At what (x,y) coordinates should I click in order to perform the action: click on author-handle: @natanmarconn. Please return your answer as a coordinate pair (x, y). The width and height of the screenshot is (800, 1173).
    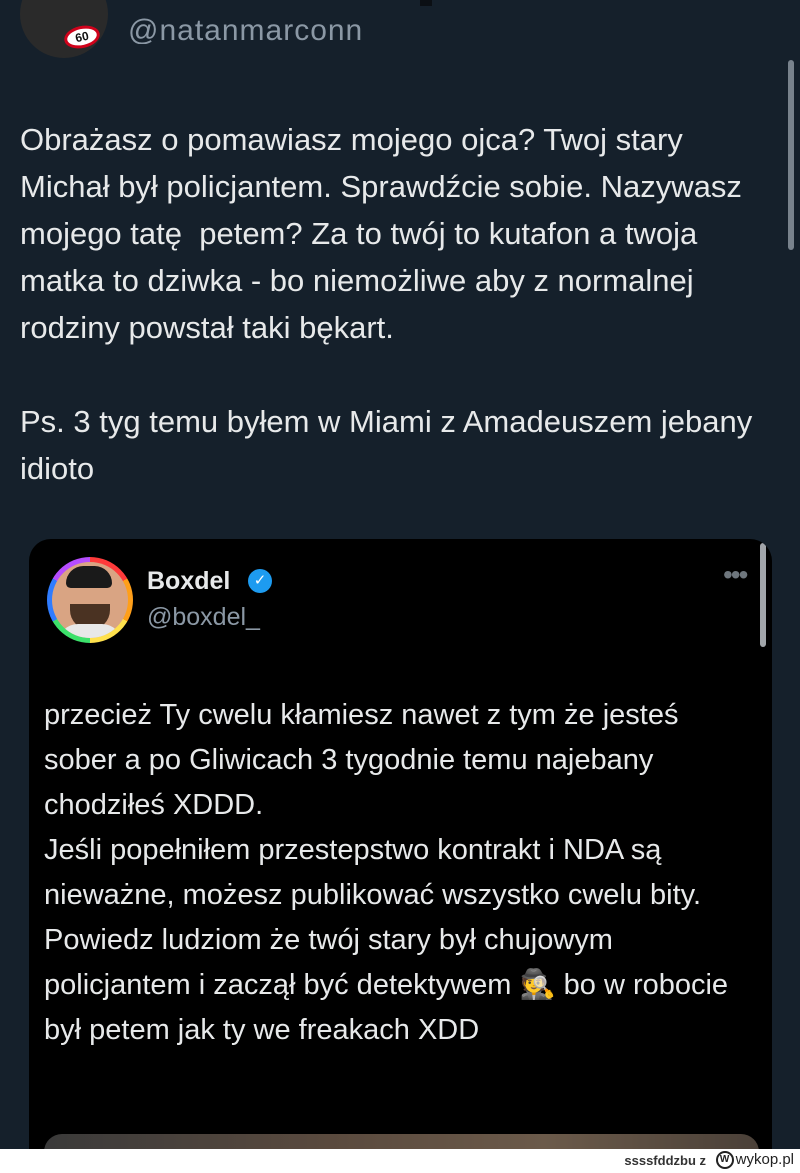
    Looking at the image, I should click on (245, 29).